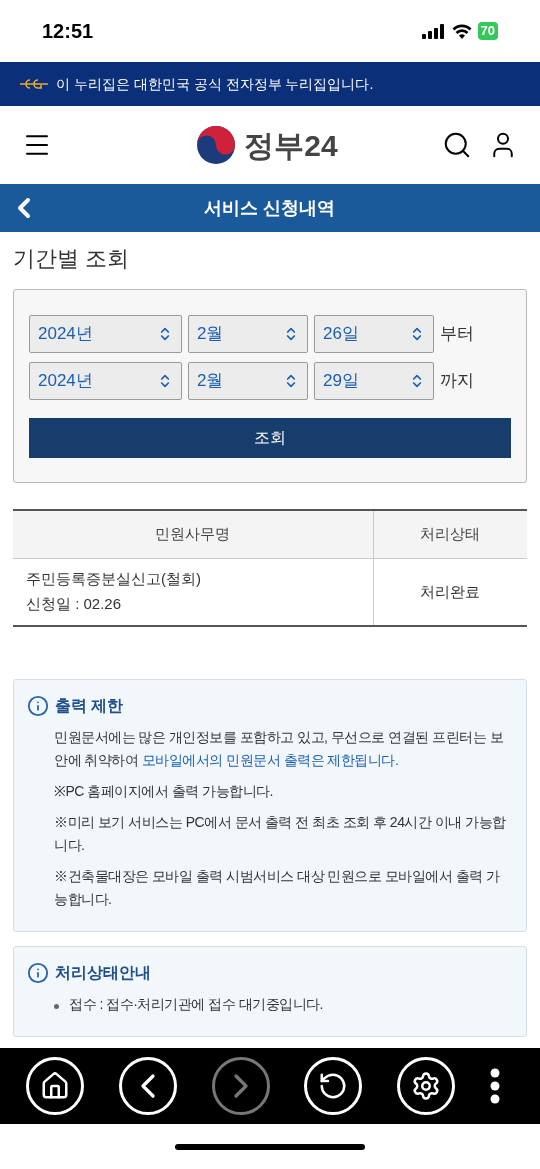 Image resolution: width=540 pixels, height=1169 pixels. Describe the element at coordinates (279, 749) in the screenshot. I see `notice-text: 민원문서에는 많은 개인정보를 포함하고 있고, 무선으로 연결된 프린터는 보안에 취약하여 모바일에서의 민원문서 출력은 제한됩니다.` at that location.